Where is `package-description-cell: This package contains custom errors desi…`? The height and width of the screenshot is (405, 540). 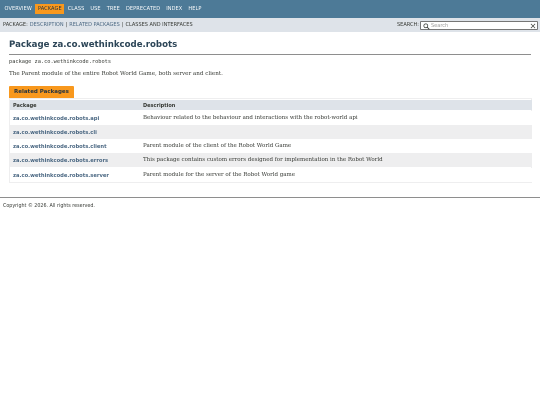 package-description-cell: This package contains custom errors desi… is located at coordinates (263, 160).